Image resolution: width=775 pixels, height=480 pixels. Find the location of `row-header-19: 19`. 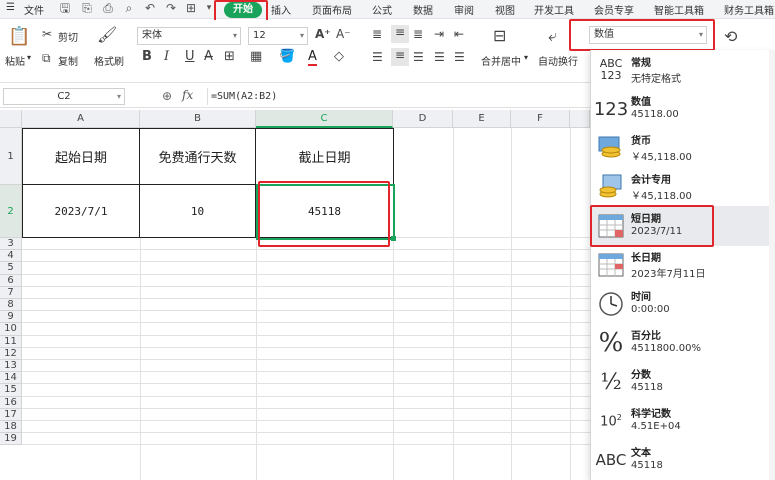

row-header-19: 19 is located at coordinates (11, 439).